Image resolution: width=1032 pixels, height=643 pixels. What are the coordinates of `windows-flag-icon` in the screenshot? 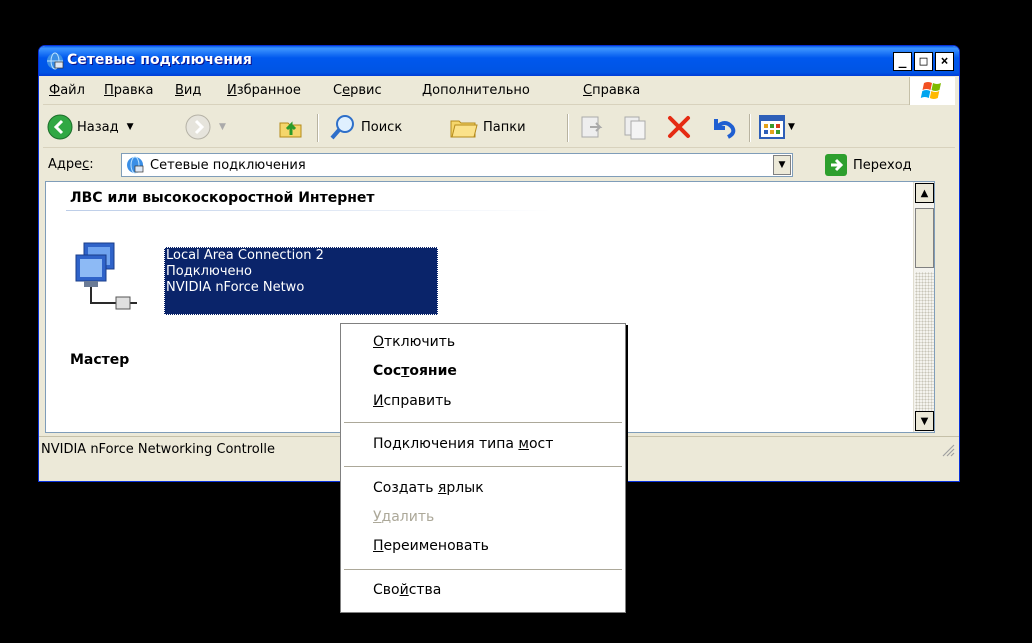 It's located at (930, 90).